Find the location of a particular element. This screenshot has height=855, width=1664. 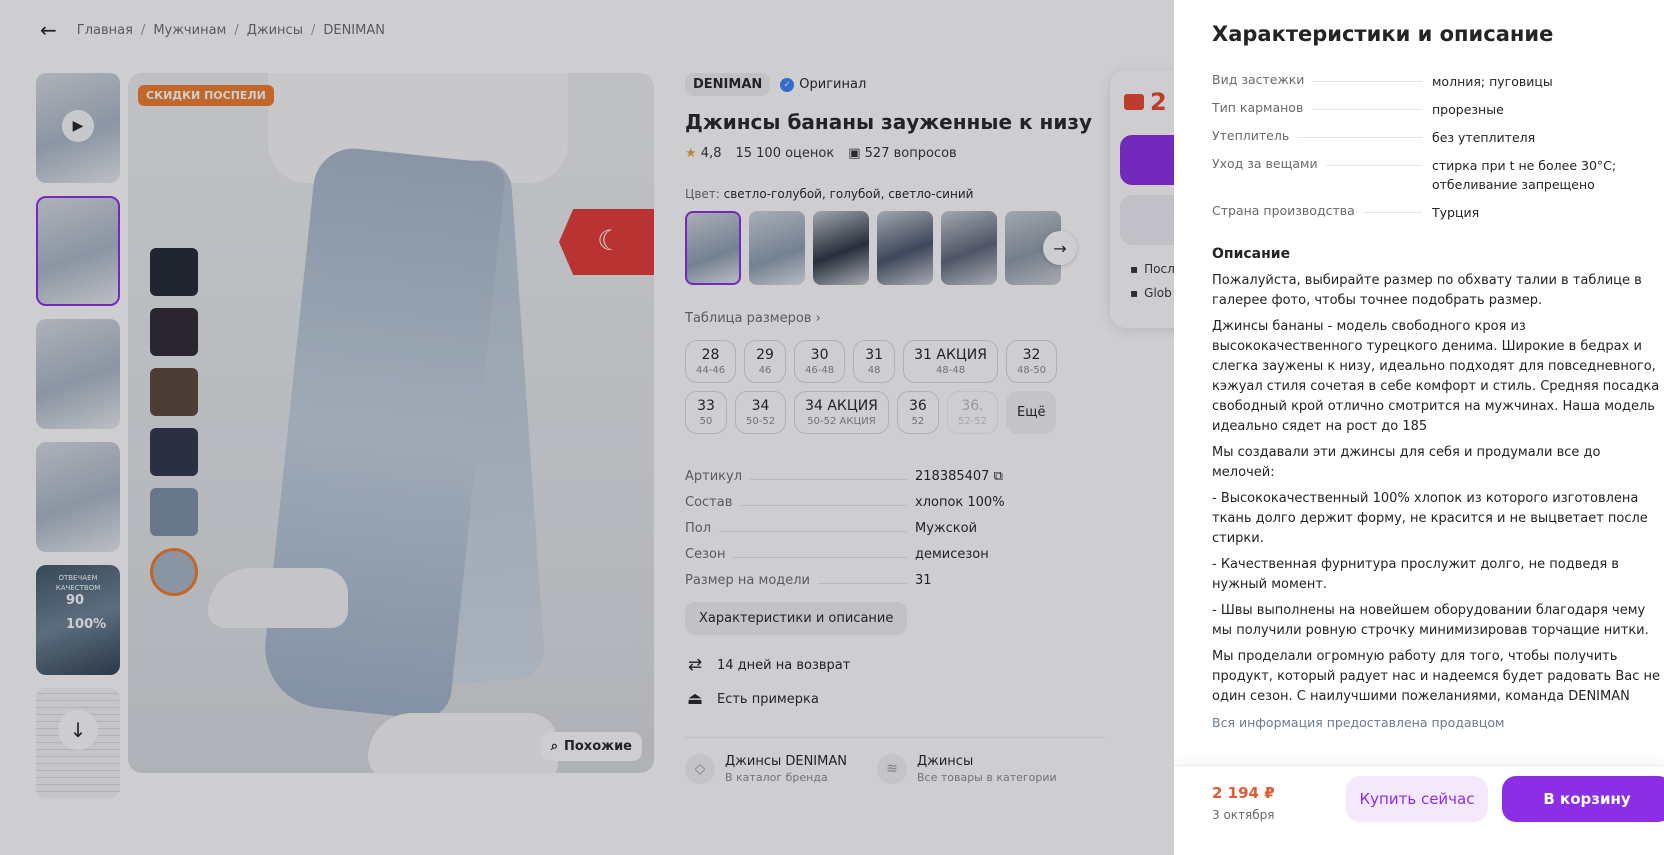

char-row: Утеплитель без утеплителя is located at coordinates (1432, 137).